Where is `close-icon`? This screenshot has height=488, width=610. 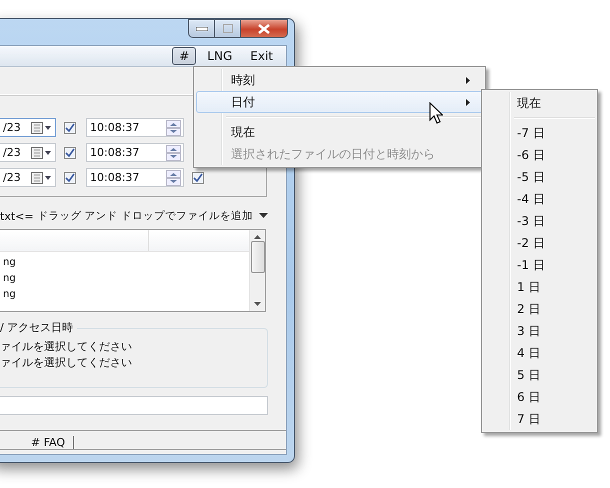
close-icon is located at coordinates (264, 29).